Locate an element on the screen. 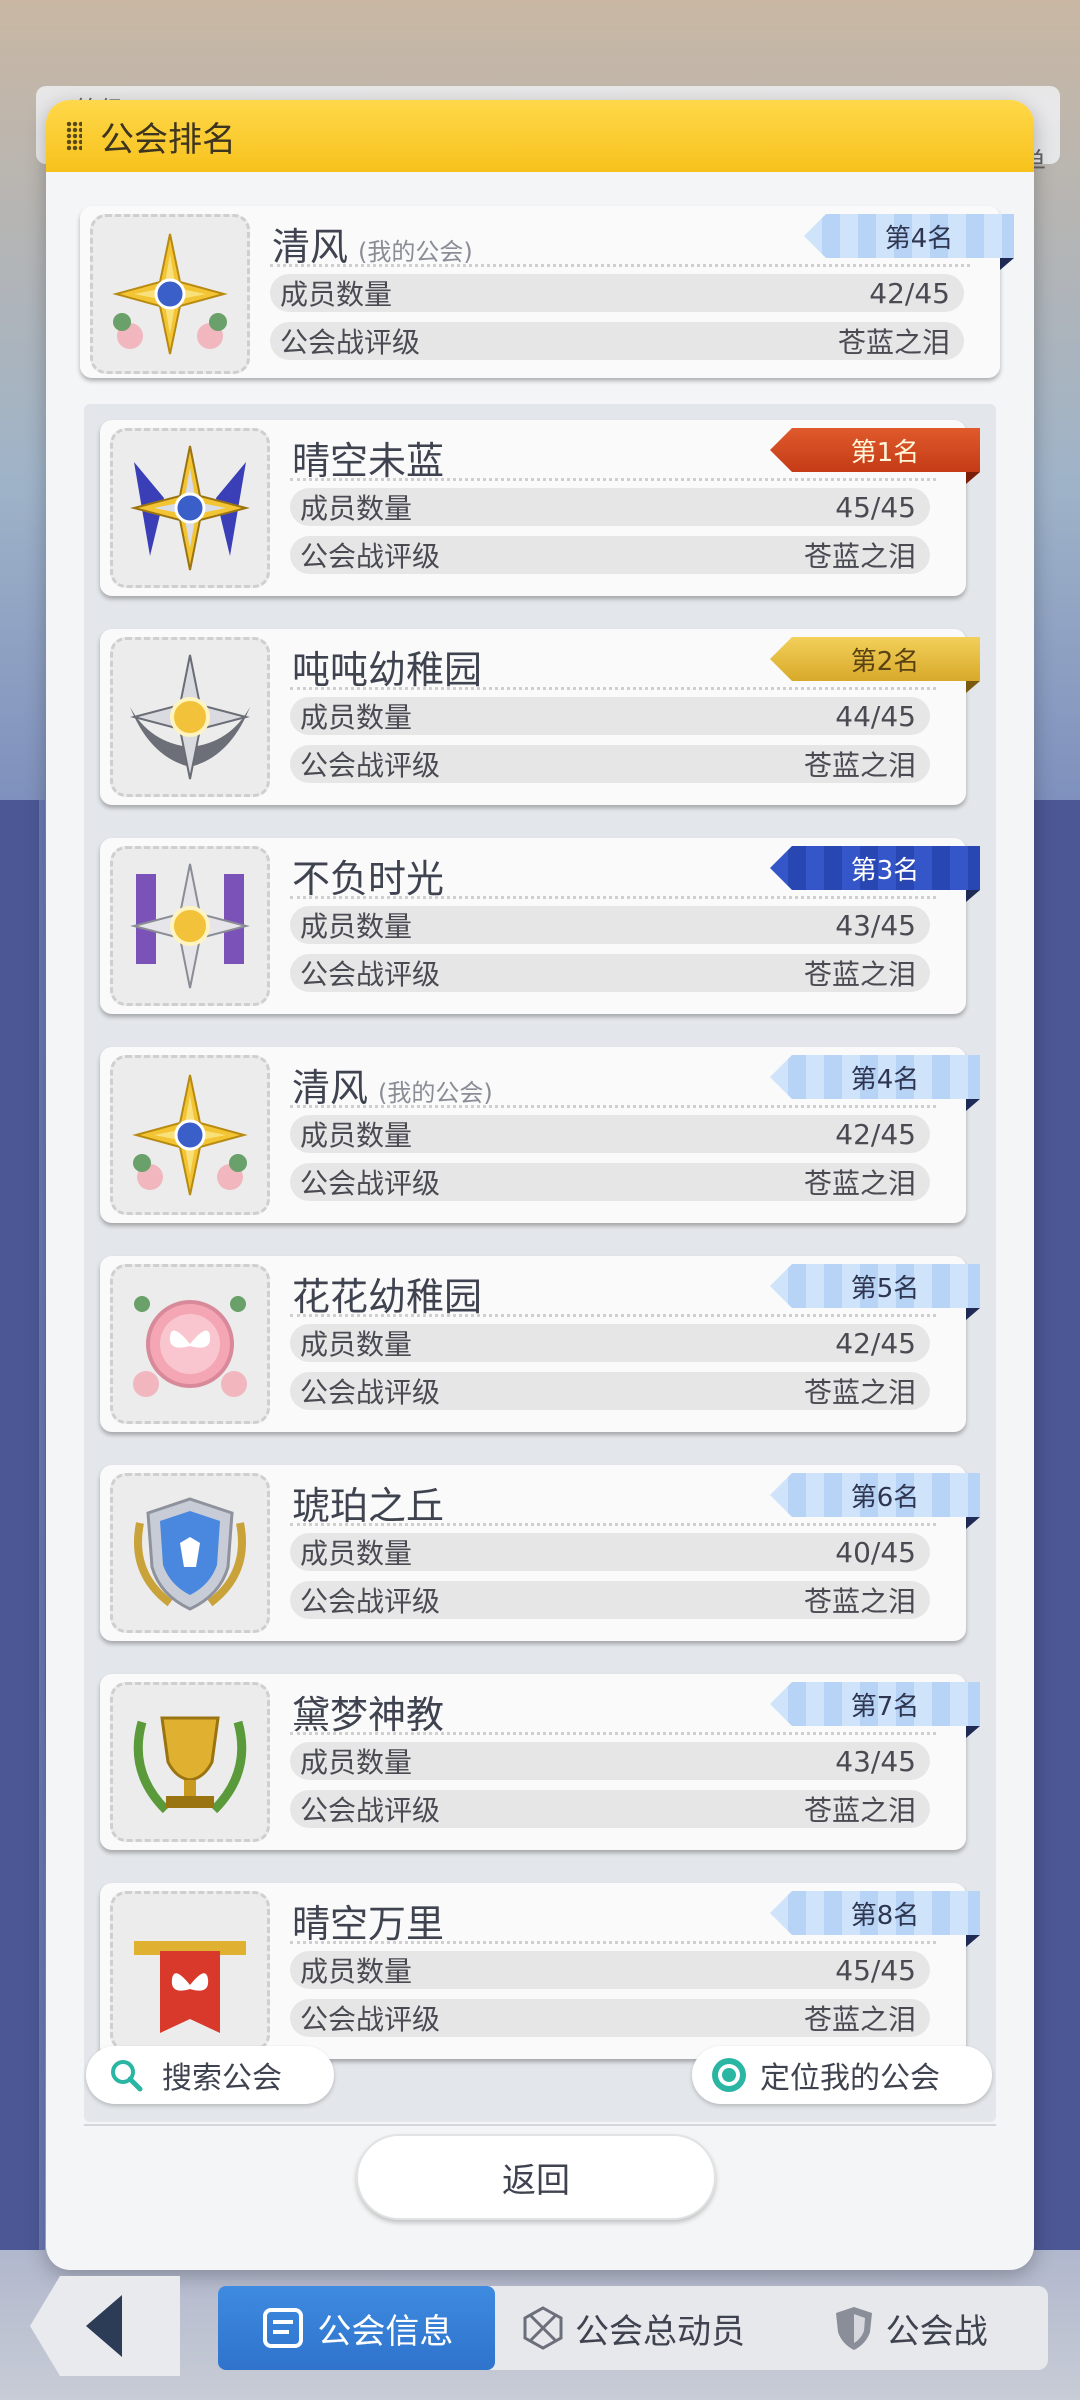 This screenshot has width=1080, height=2400. guild-name-text: 清风 is located at coordinates (330, 1088).